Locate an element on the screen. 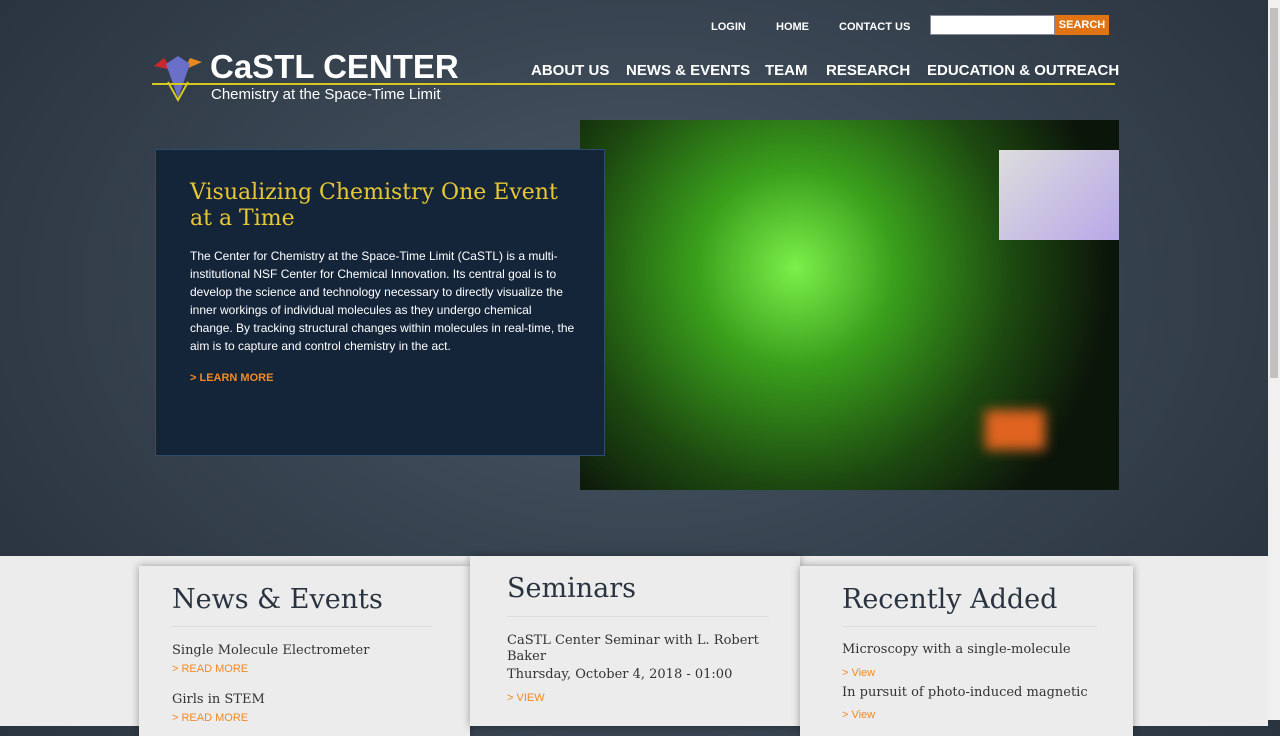 This screenshot has width=1280, height=736. recent-title: Recently Added is located at coordinates (950, 599).